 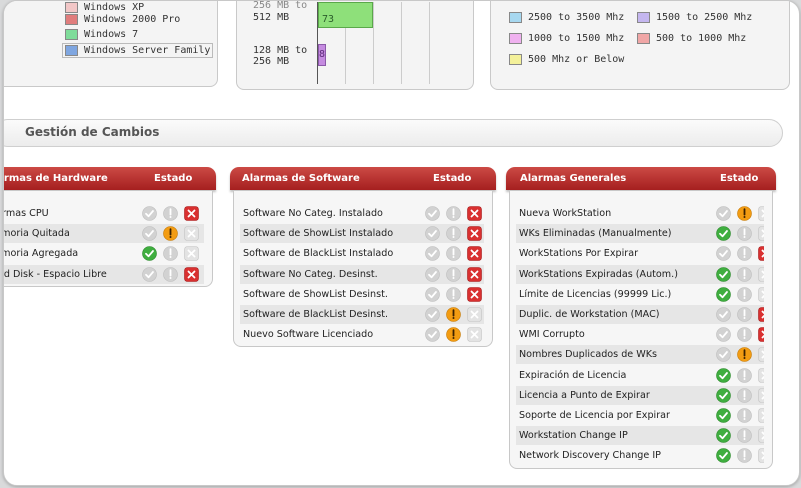 I want to click on alarm-row: Nombres Duplicados de WKs, so click(x=640, y=355).